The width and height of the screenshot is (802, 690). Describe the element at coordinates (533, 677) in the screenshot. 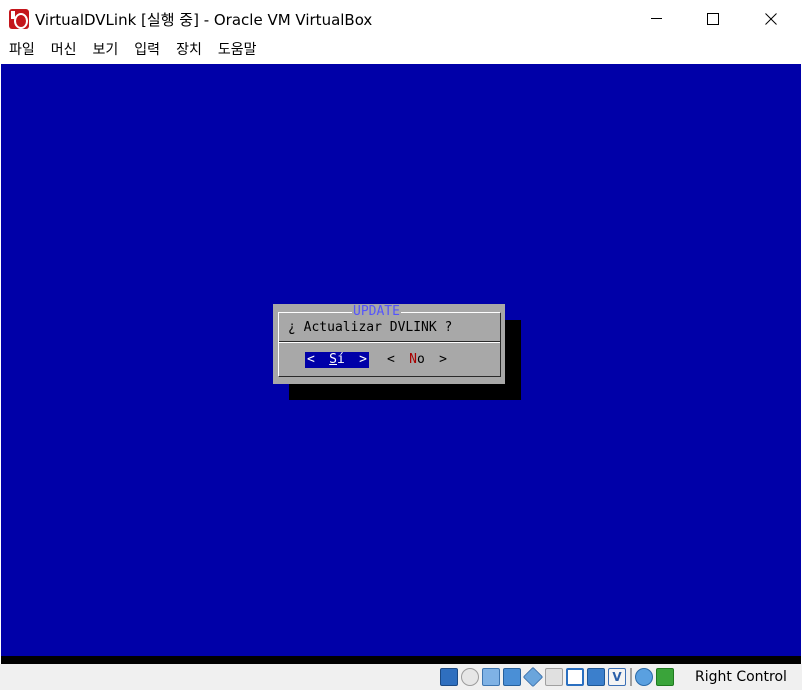

I see `usb-icon` at that location.